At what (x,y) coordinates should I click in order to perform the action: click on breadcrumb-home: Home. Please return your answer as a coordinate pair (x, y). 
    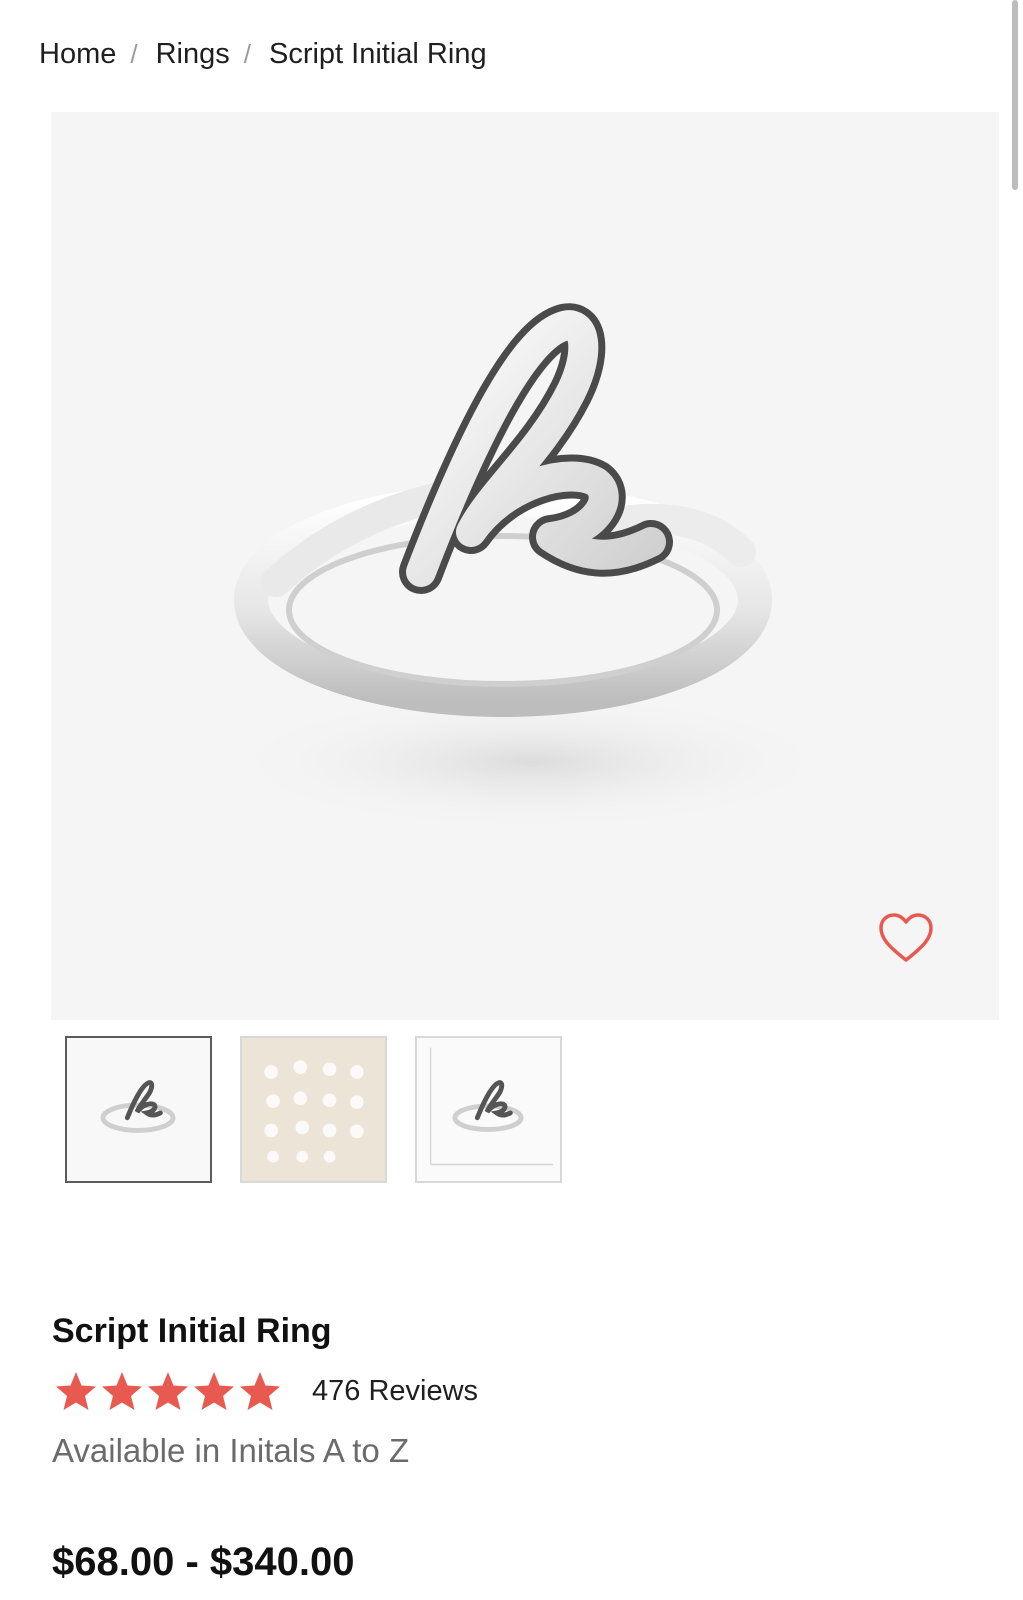
    Looking at the image, I should click on (77, 54).